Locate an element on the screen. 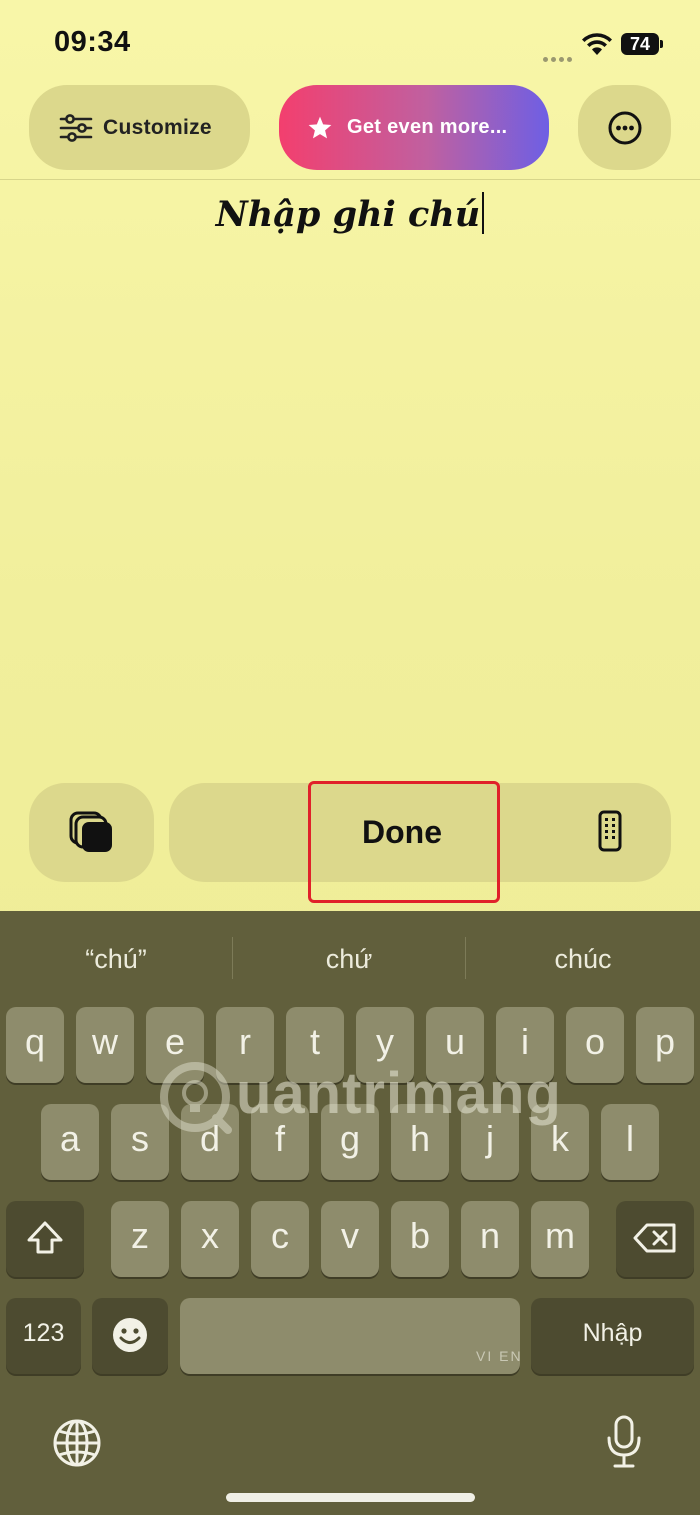 The height and width of the screenshot is (1515, 700). microphone-icon is located at coordinates (624, 1441).